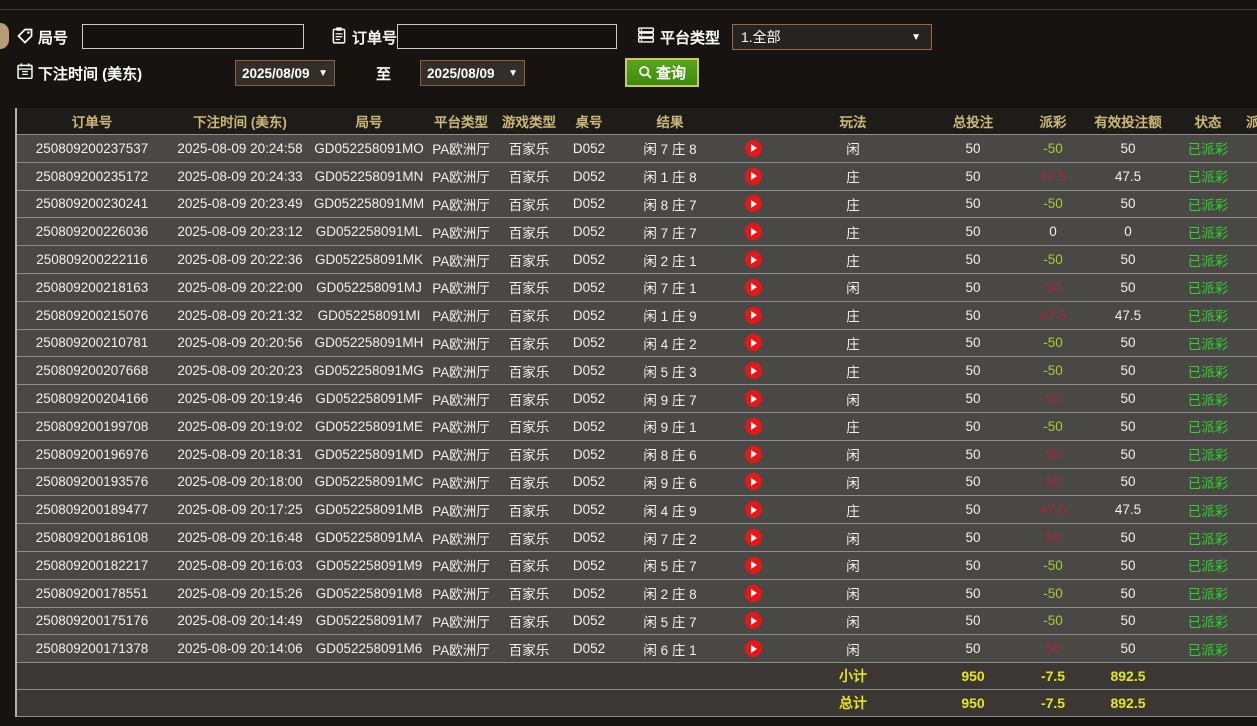  What do you see at coordinates (670, 344) in the screenshot?
I see `result-cell: 闲 4 庄 2` at bounding box center [670, 344].